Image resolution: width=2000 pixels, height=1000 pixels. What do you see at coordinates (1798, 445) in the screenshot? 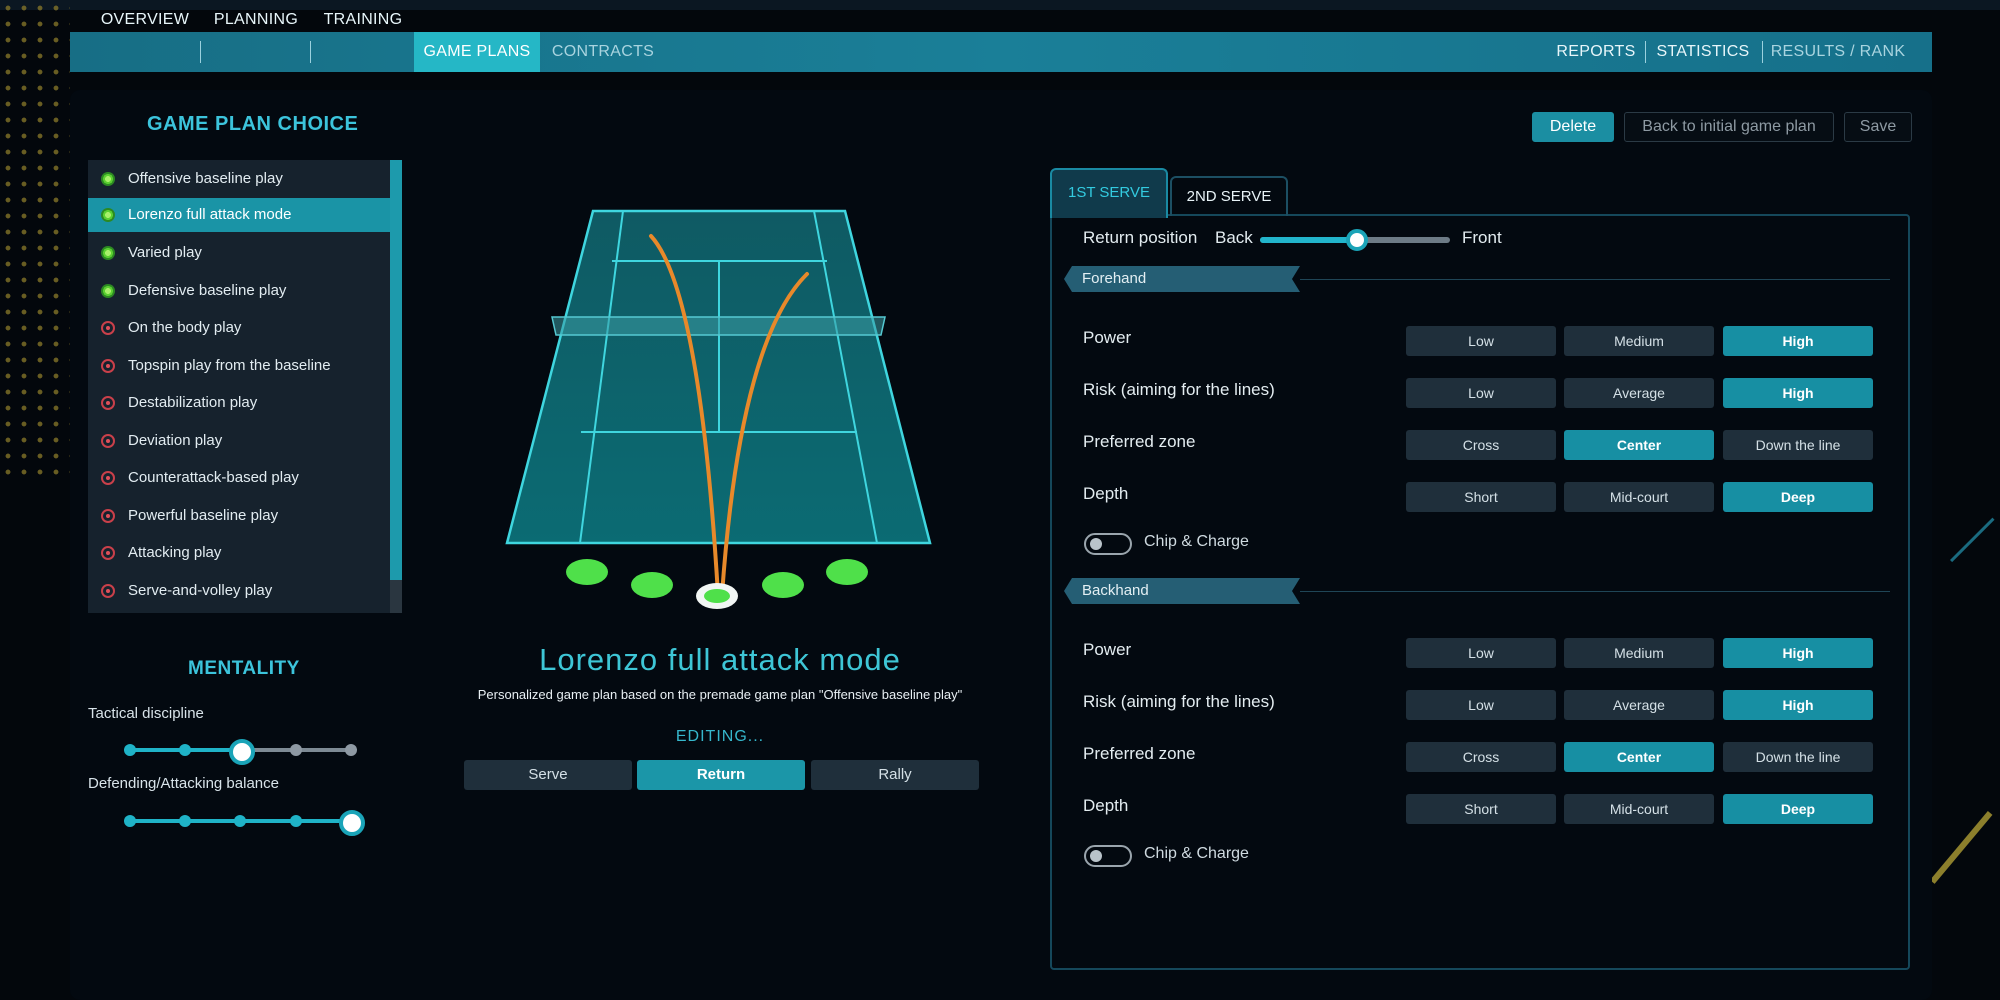
I see `fh-zone-down-the-line: Down the line` at bounding box center [1798, 445].